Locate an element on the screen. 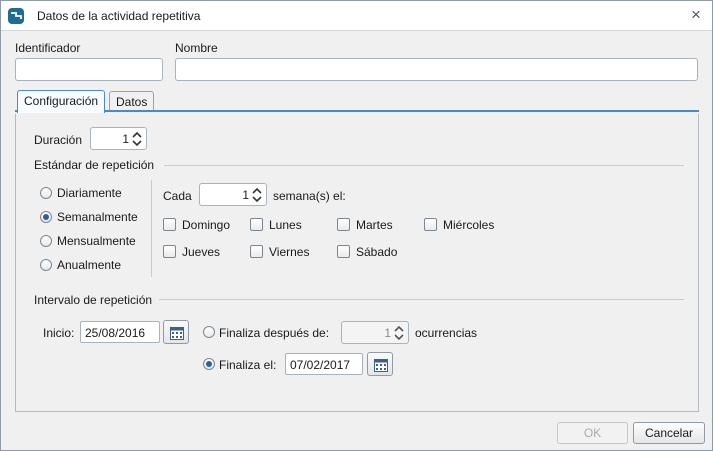 This screenshot has width=713, height=451. finaliza-el-date-input: 07/02/2017 is located at coordinates (324, 364).